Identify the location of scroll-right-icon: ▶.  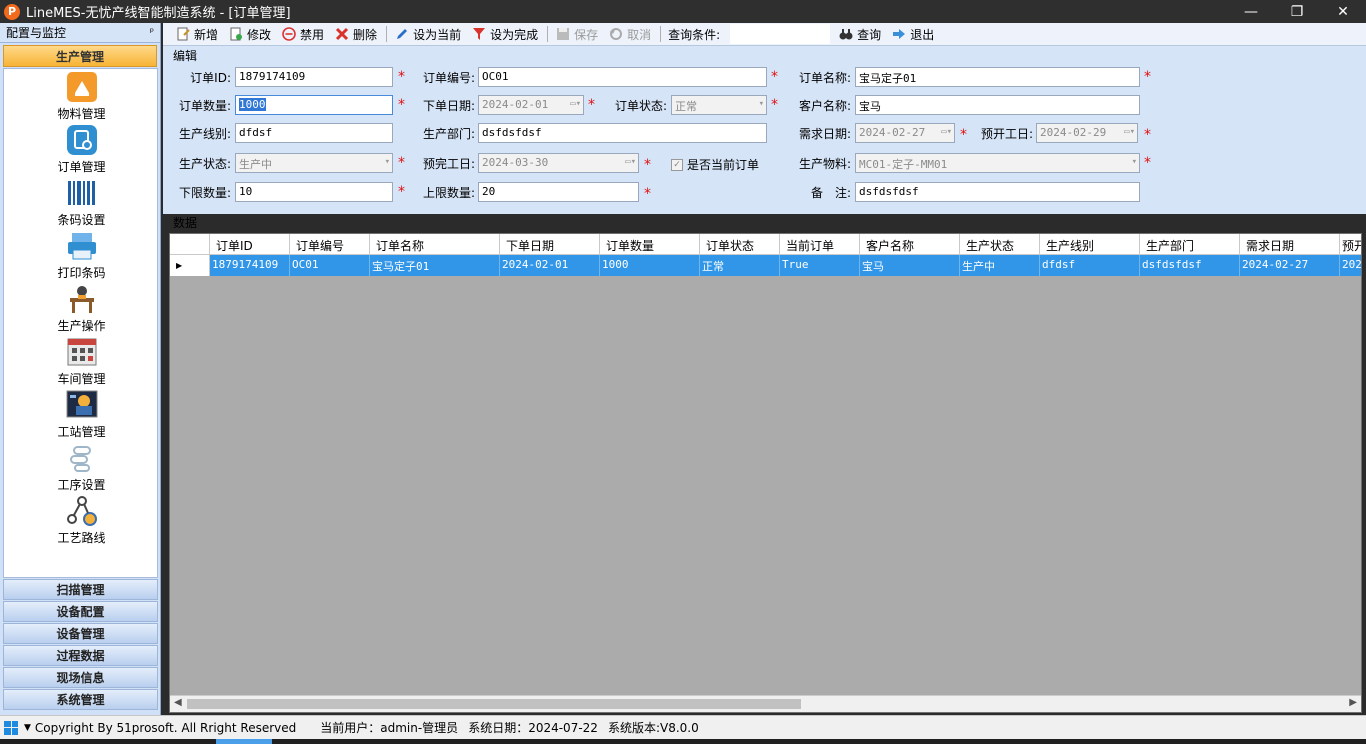
(1353, 702).